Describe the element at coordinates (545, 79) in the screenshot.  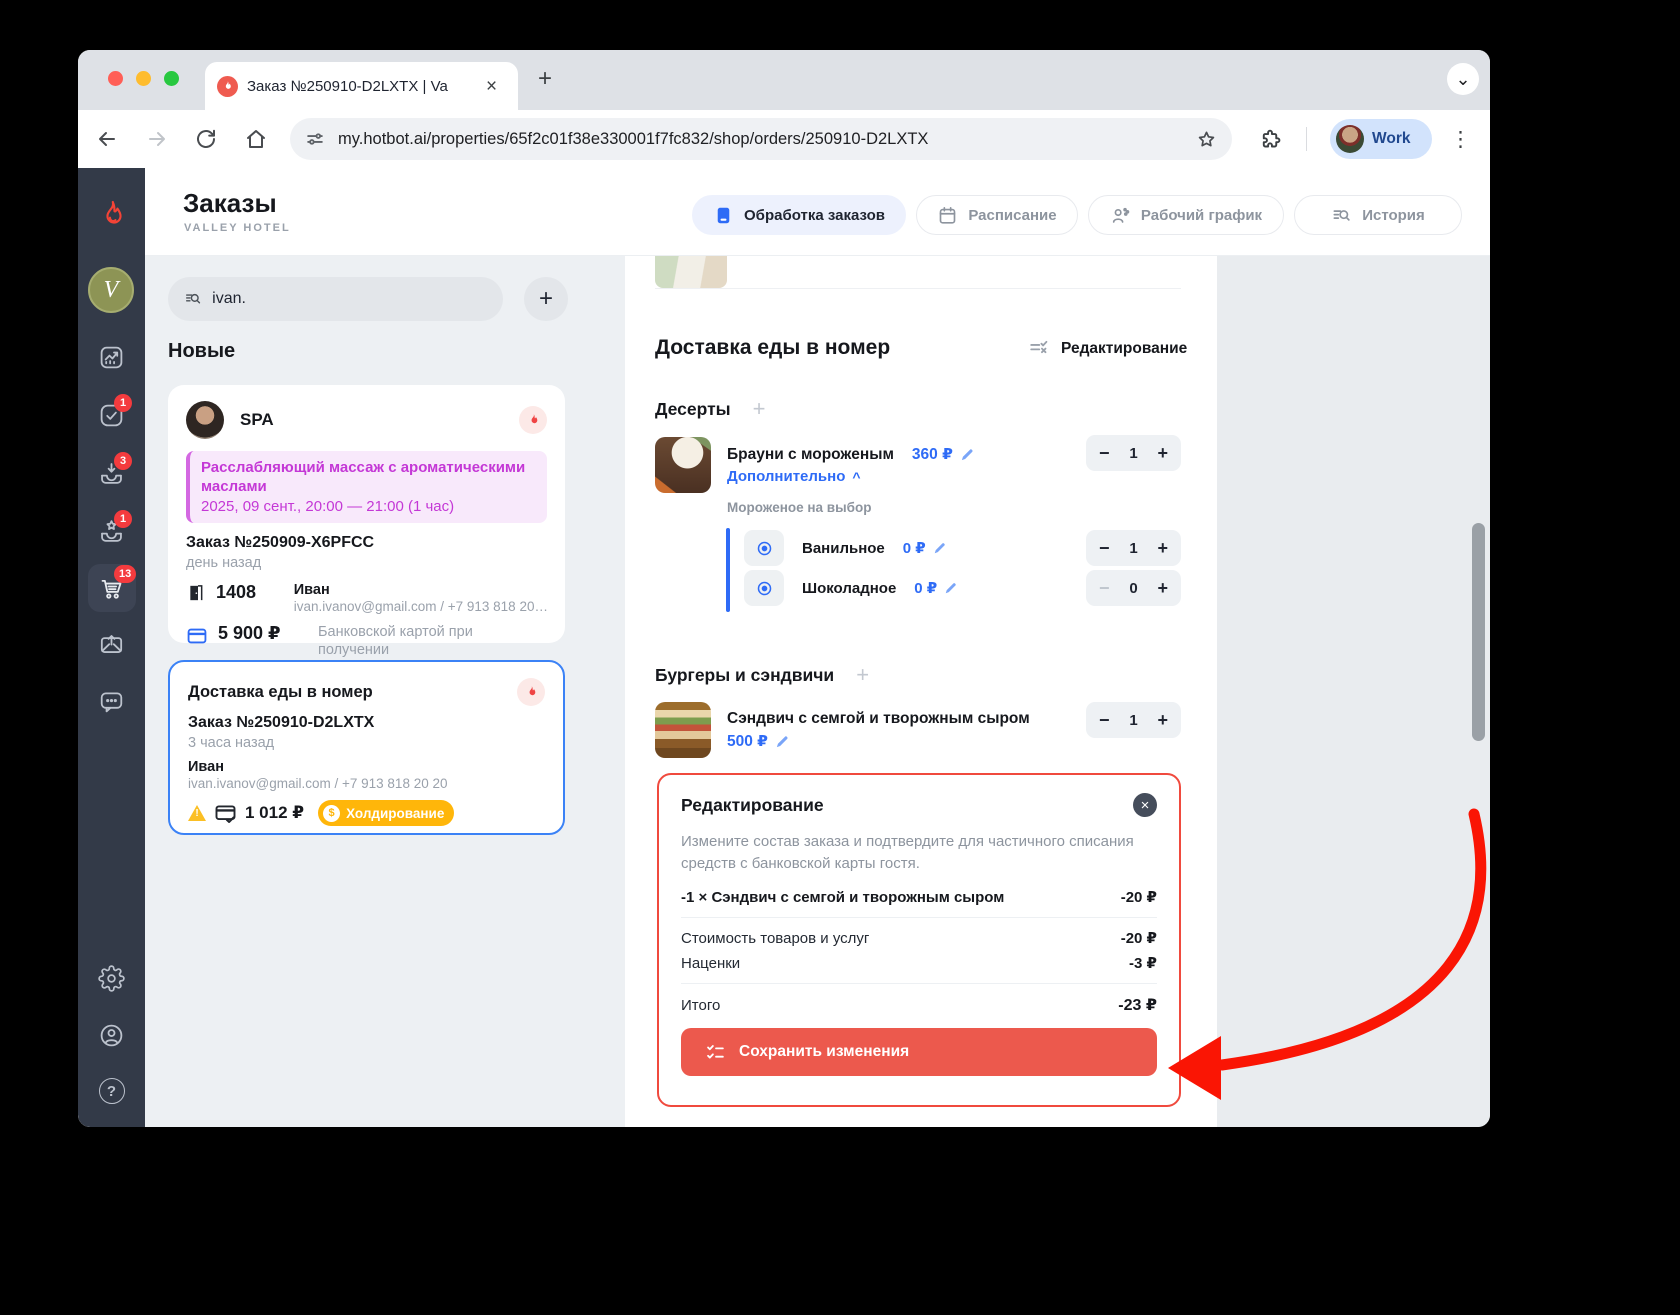
I see `new-tab-button: +` at that location.